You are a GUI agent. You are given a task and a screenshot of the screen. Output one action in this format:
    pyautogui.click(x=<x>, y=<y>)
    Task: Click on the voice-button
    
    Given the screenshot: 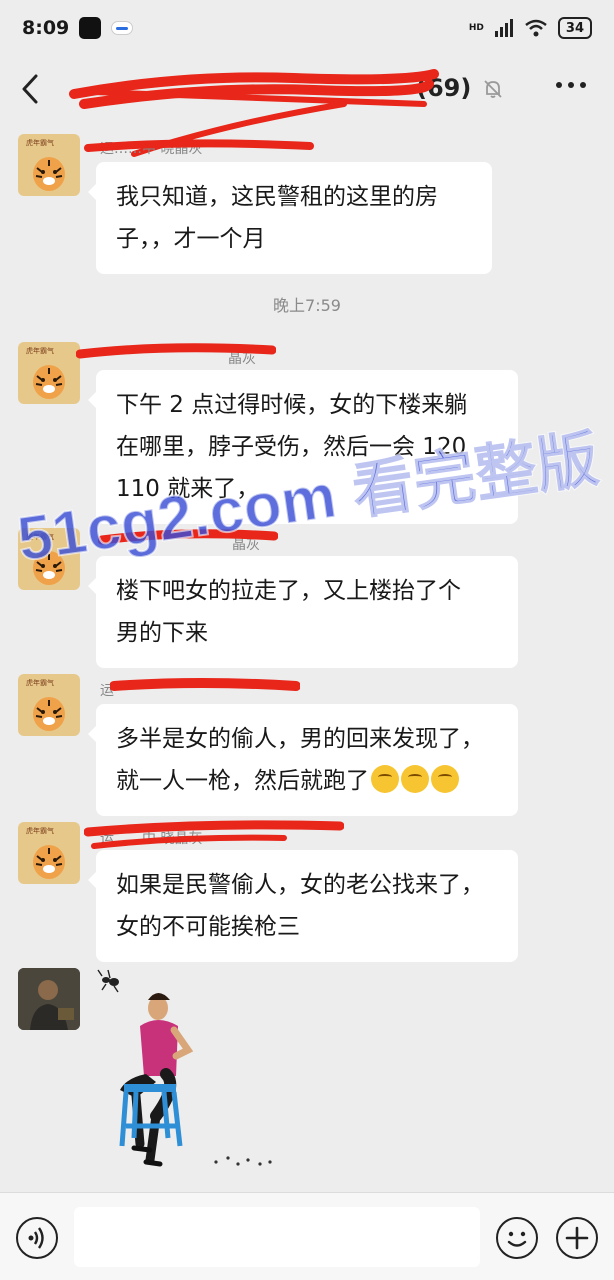 What is the action you would take?
    pyautogui.click(x=37, y=1238)
    